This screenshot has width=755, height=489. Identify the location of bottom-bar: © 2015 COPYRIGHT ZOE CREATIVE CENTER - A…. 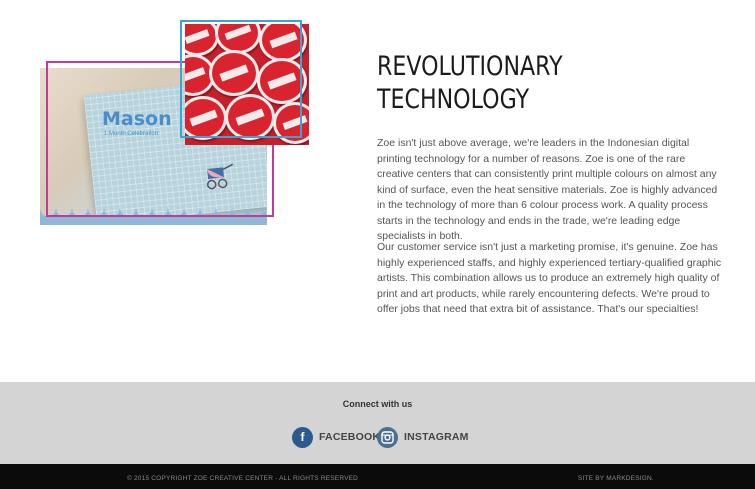
(377, 476).